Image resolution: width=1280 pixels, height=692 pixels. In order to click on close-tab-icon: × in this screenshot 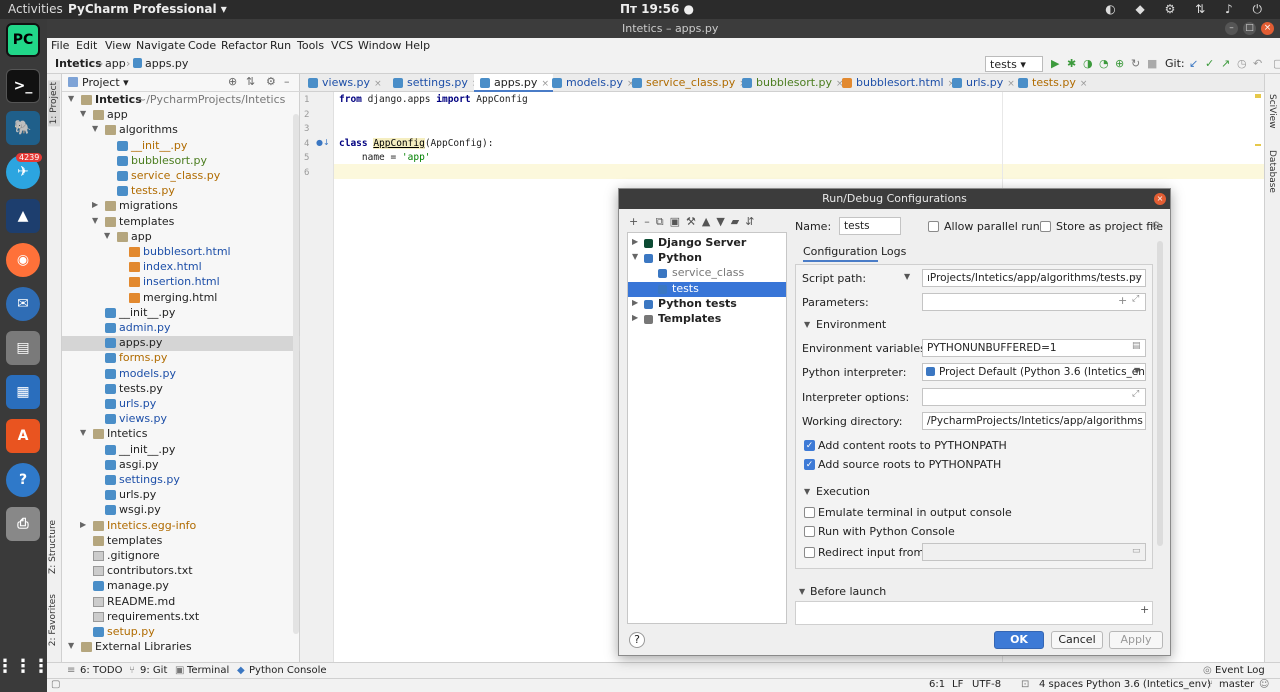, I will do `click(378, 84)`.